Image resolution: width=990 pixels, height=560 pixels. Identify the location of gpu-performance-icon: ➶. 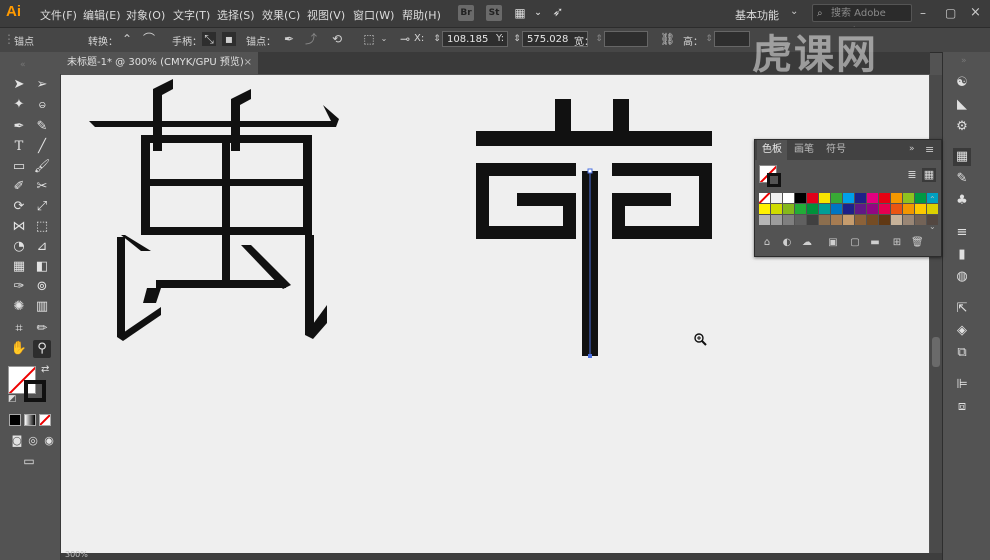
(558, 13).